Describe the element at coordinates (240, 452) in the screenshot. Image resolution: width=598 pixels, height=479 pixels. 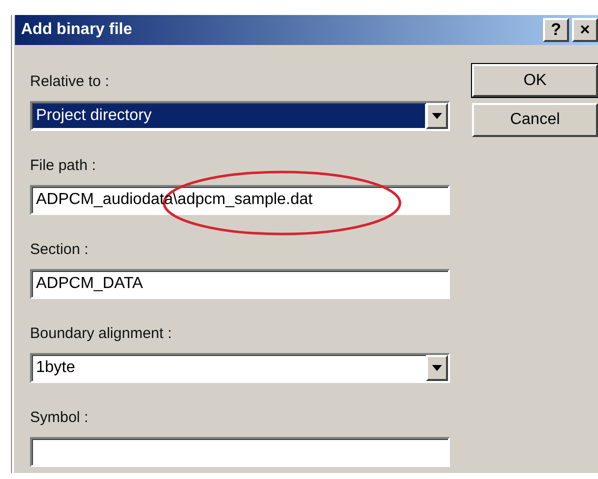
I see `input-field` at that location.